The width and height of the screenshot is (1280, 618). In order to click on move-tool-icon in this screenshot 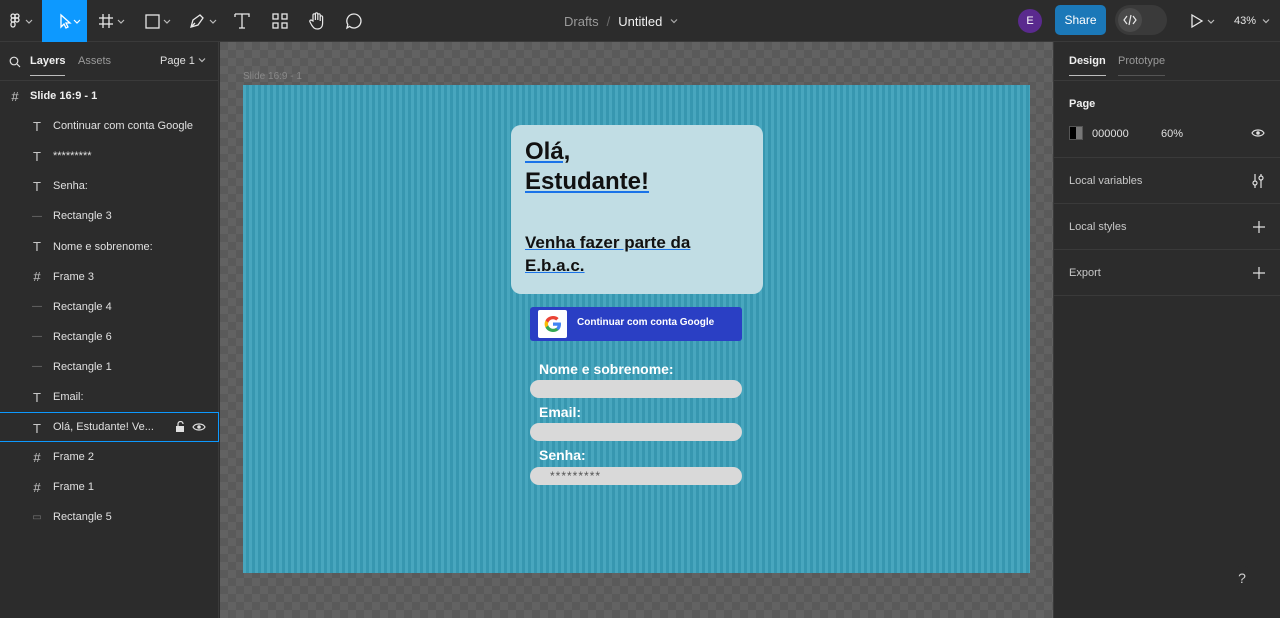, I will do `click(64, 21)`.